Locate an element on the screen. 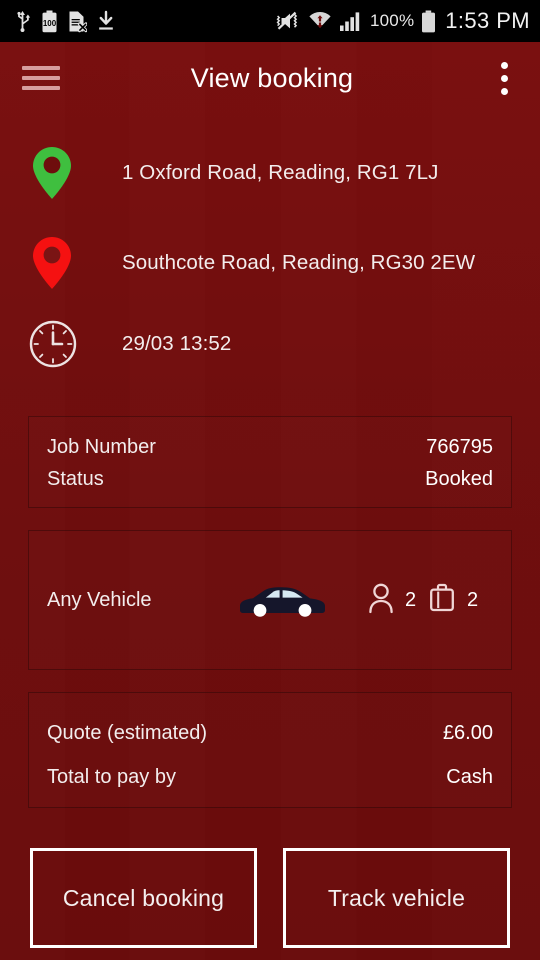 This screenshot has height=960, width=540. quote-row: Quote (estimated) £6.00 is located at coordinates (270, 733).